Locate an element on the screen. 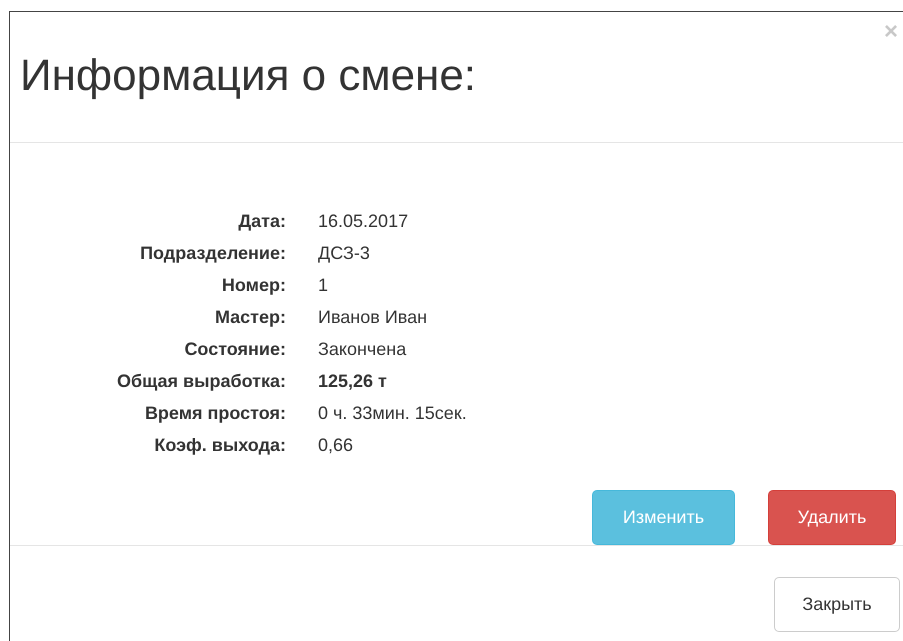 This screenshot has height=641, width=903. field-value: 0,66 is located at coordinates (336, 445).